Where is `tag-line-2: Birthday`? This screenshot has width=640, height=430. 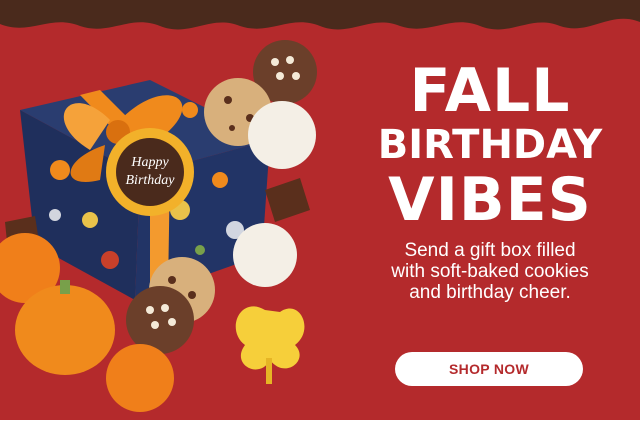
tag-line-2: Birthday is located at coordinates (151, 180).